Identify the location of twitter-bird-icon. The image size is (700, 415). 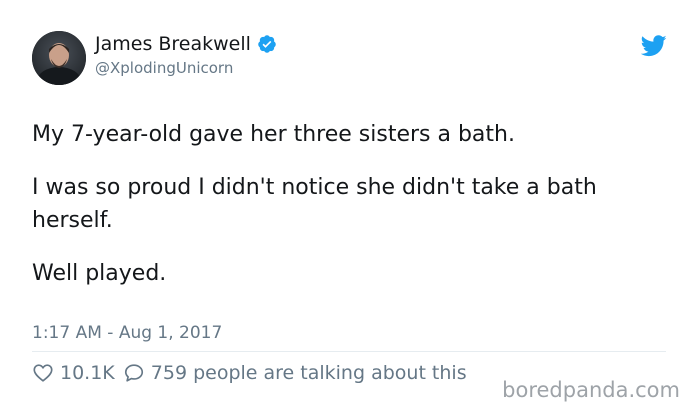
(654, 46).